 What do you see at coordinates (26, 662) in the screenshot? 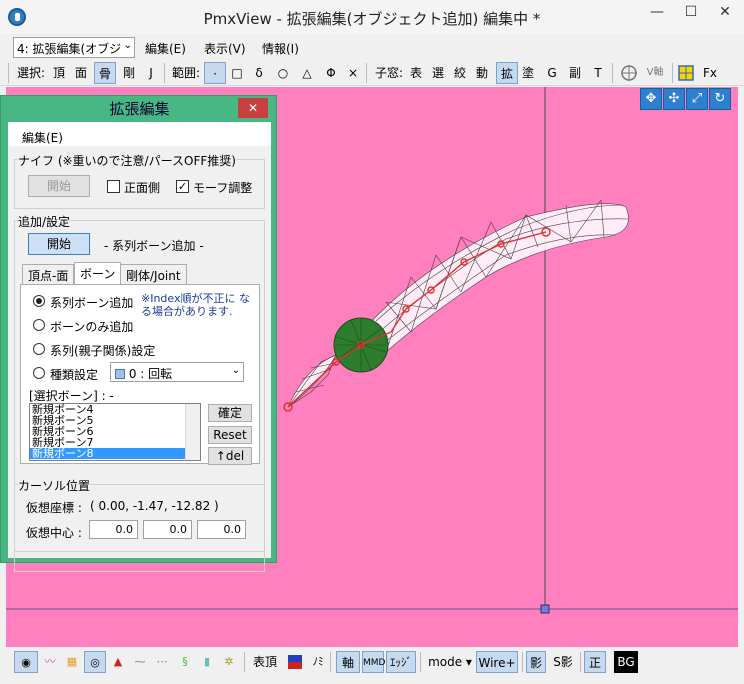
I see `point-display-icon: ◉` at bounding box center [26, 662].